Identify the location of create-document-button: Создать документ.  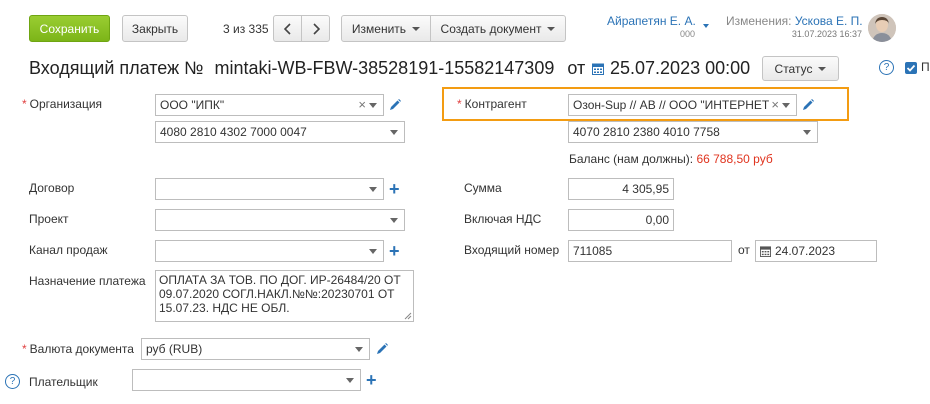
(498, 28).